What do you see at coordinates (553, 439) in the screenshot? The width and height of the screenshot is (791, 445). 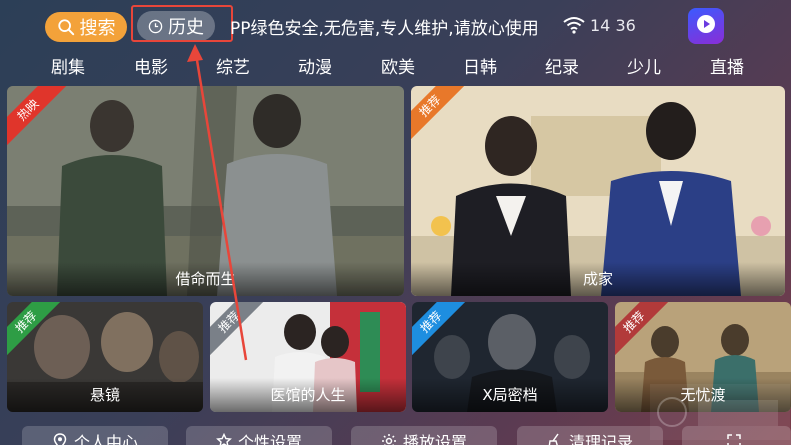 I see `broom-icon` at bounding box center [553, 439].